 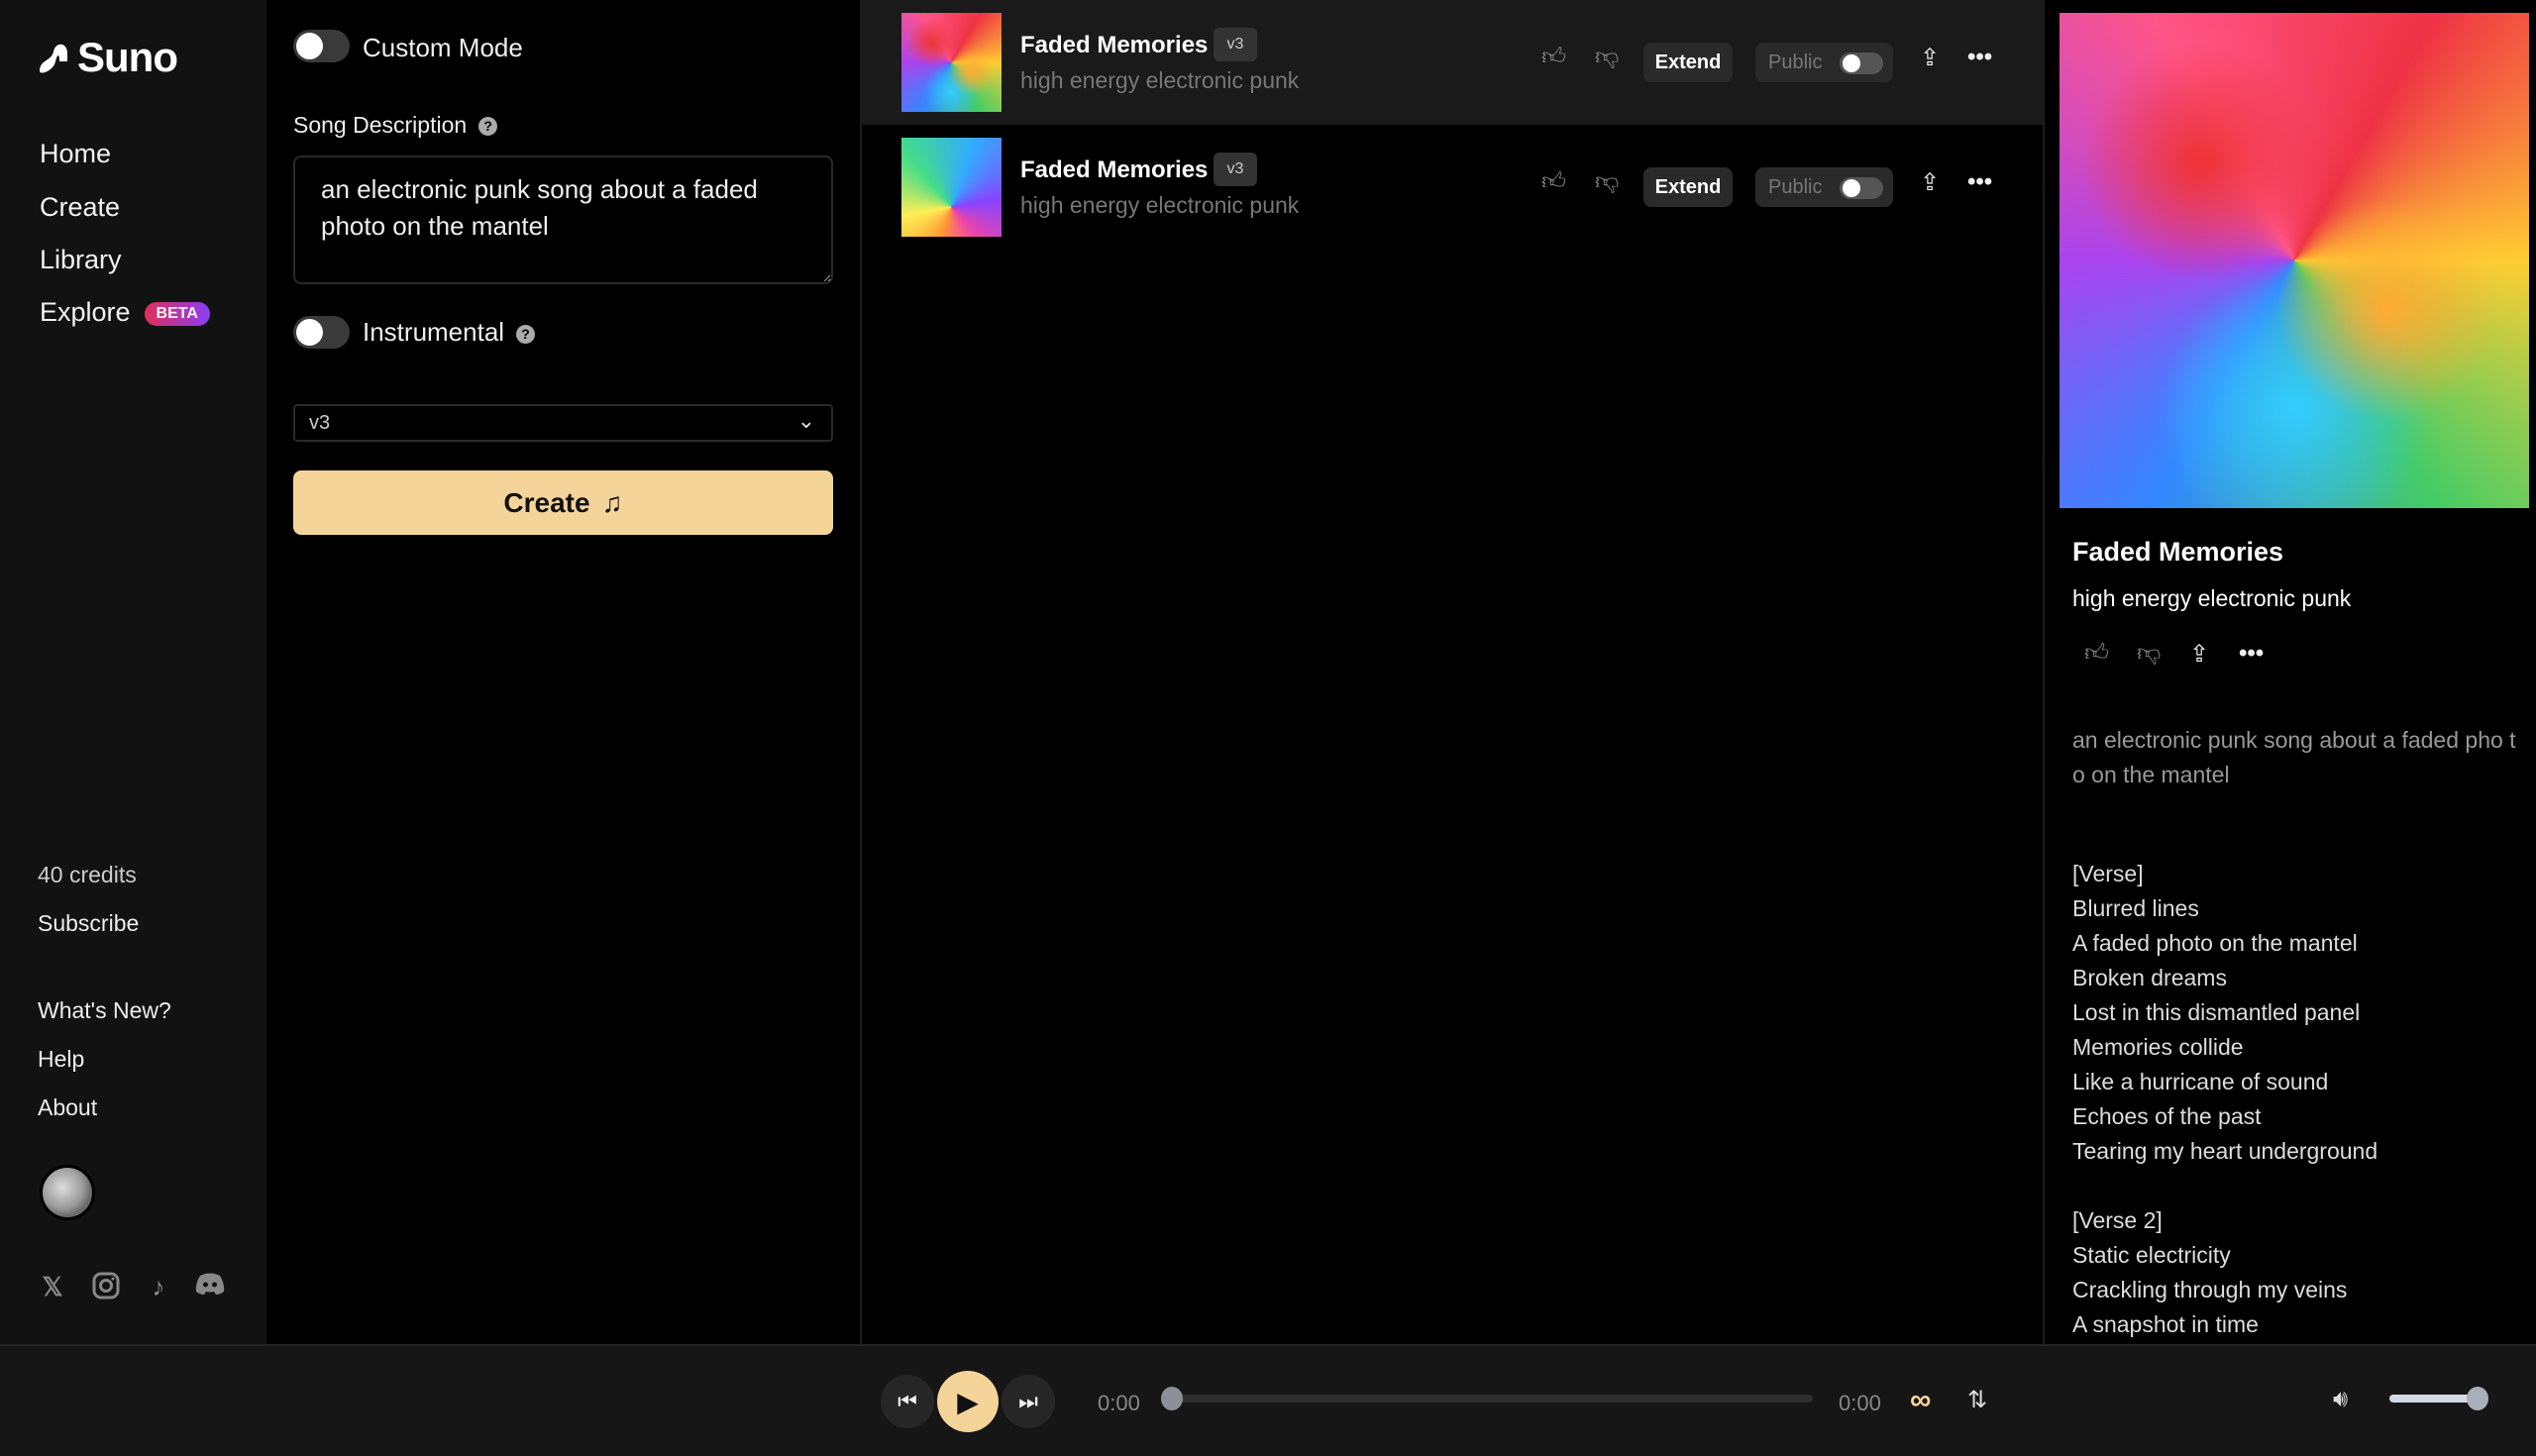 I want to click on lyric-line: Memories collide, so click(x=2158, y=1047).